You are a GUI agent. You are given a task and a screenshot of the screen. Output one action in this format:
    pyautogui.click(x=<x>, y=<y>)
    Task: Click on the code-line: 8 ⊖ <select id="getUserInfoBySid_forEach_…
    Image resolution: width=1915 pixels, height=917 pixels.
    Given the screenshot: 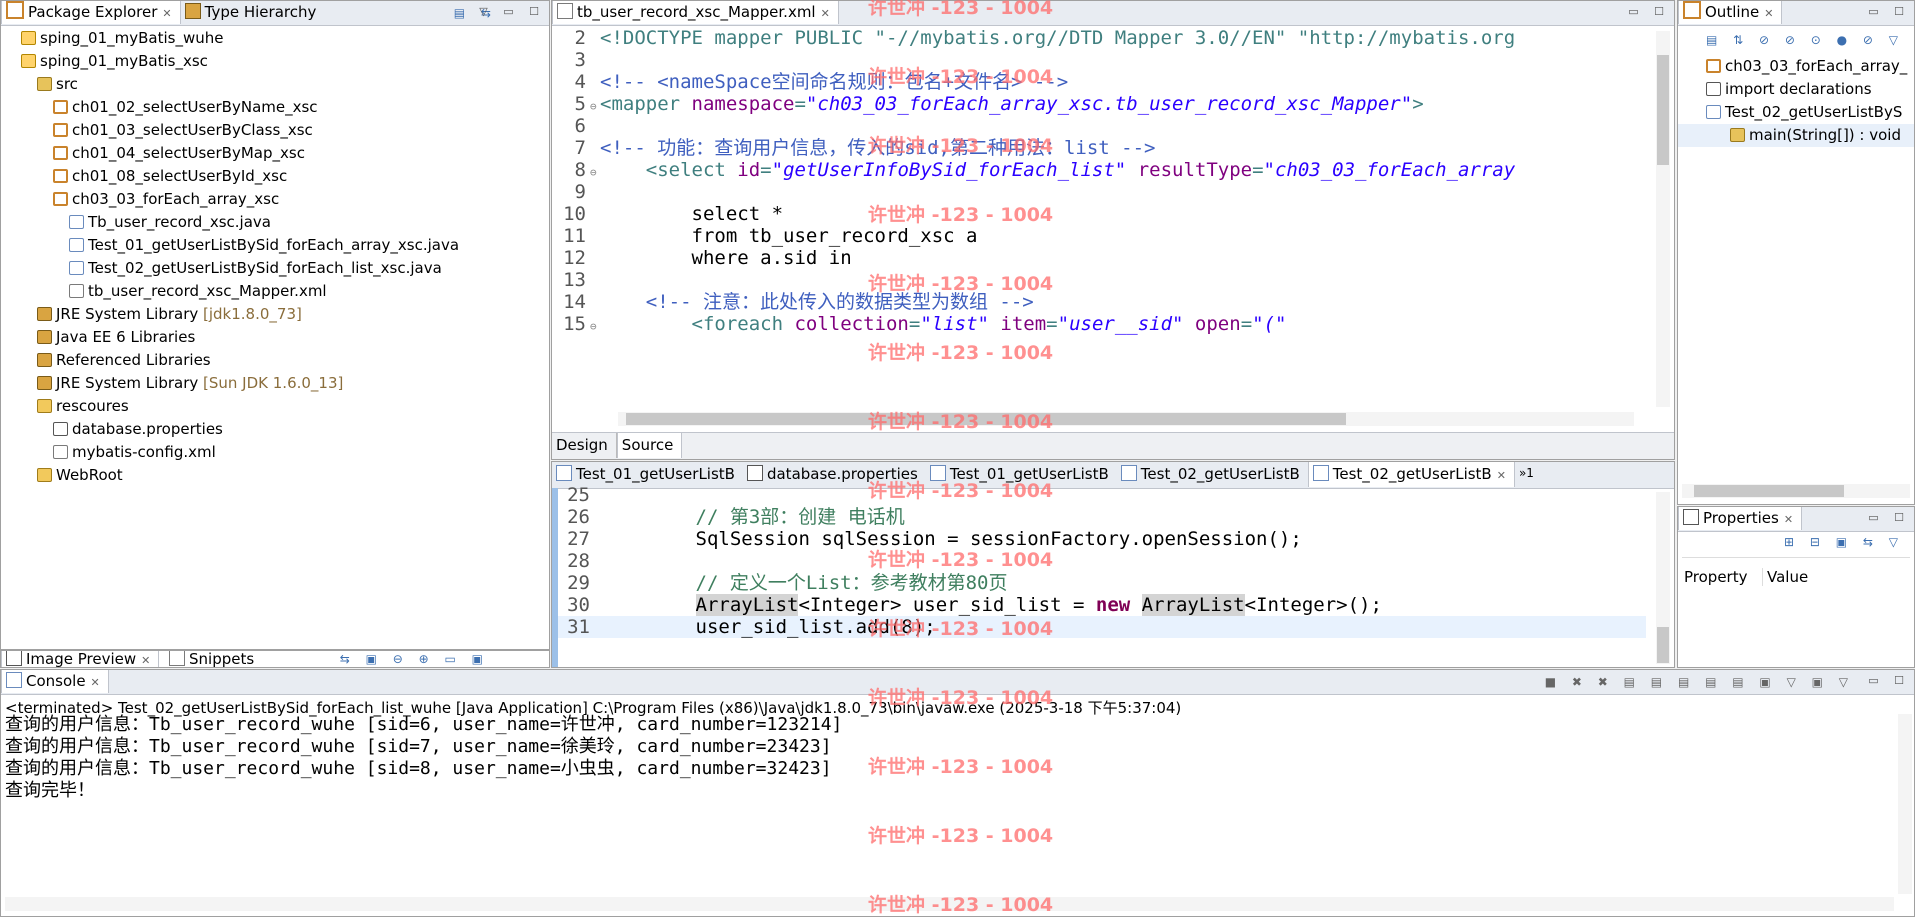 What is the action you would take?
    pyautogui.click(x=1099, y=170)
    